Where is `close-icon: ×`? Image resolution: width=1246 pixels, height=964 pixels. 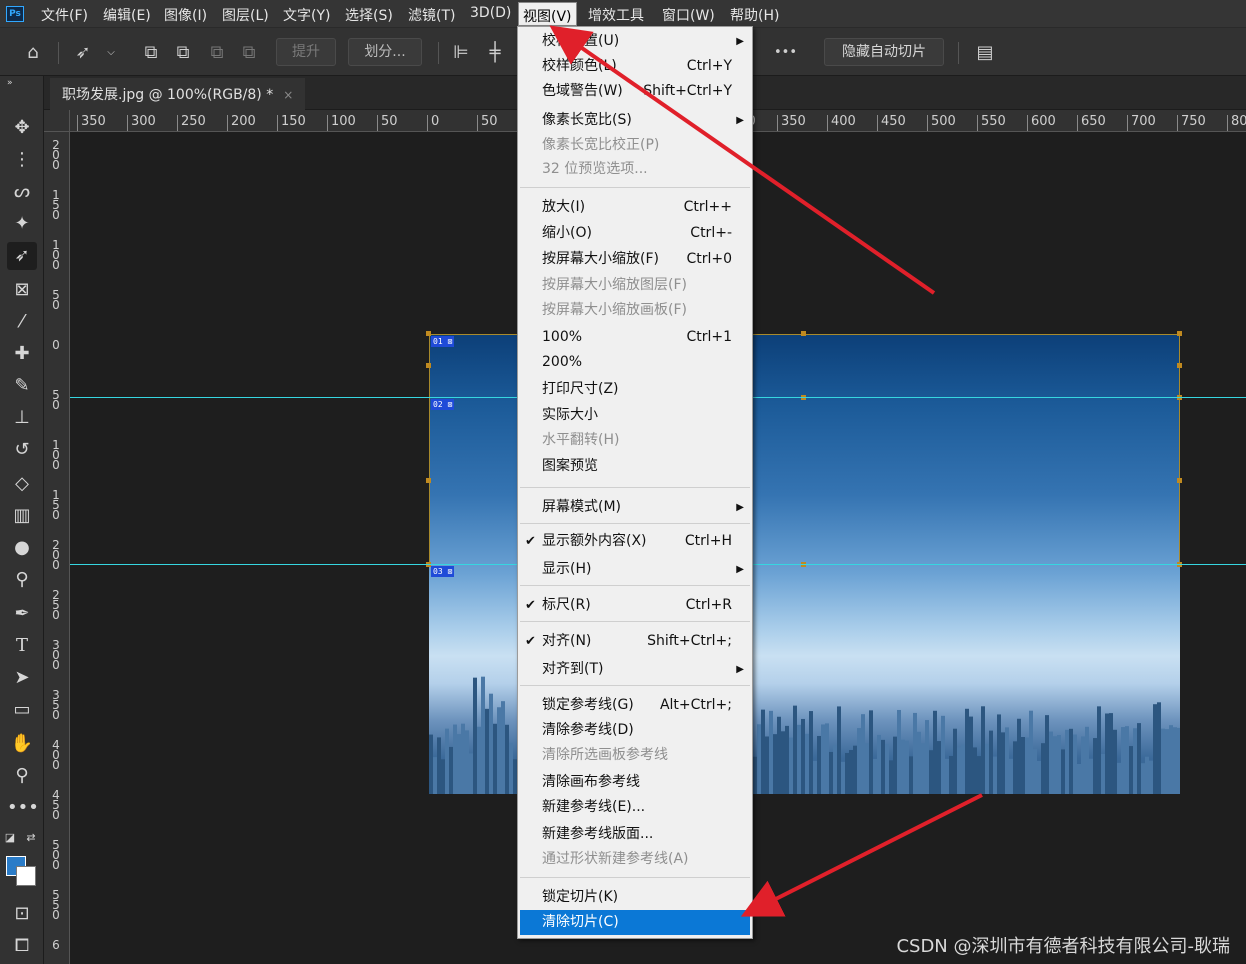 close-icon: × is located at coordinates (288, 95).